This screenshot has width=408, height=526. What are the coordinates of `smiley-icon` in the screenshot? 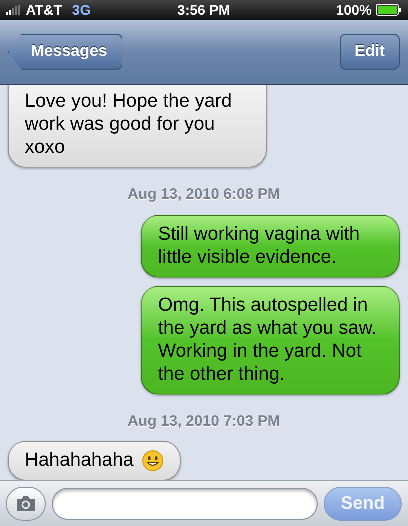 It's located at (153, 461).